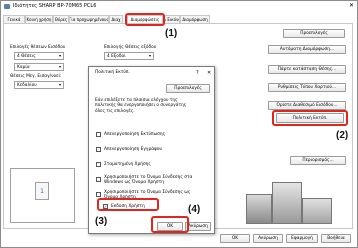 The width and height of the screenshot is (358, 248). What do you see at coordinates (61, 19) in the screenshot?
I see `tab-ports: Θύρες` at bounding box center [61, 19].